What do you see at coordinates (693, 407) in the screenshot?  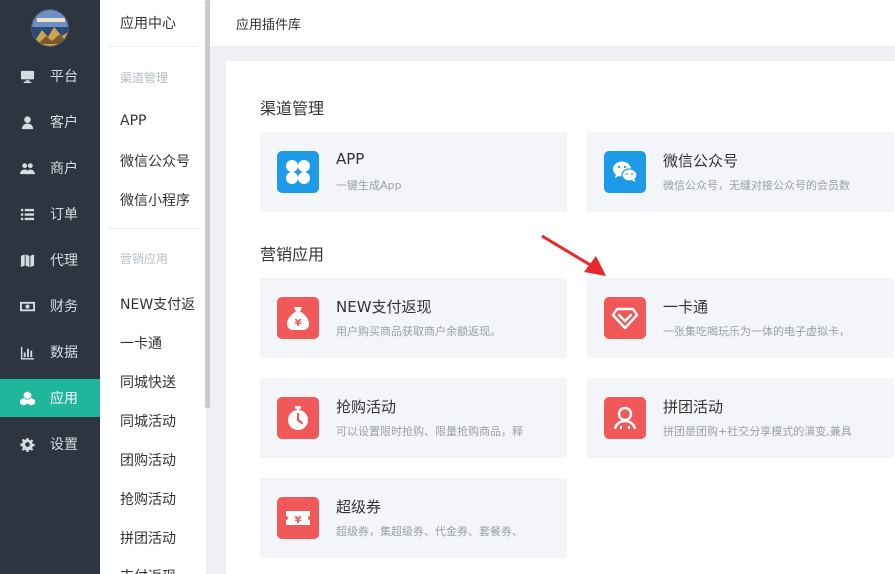 I see `card-title: 拼团活动` at bounding box center [693, 407].